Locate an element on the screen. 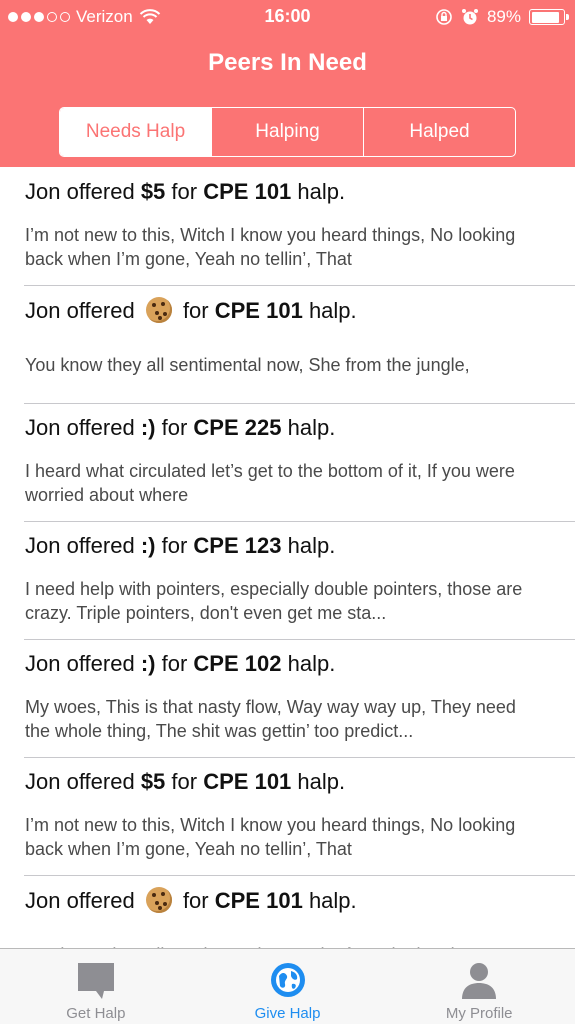 Image resolution: width=575 pixels, height=1024 pixels. status-bar: Verizon 16:00 89% is located at coordinates (287, 17).